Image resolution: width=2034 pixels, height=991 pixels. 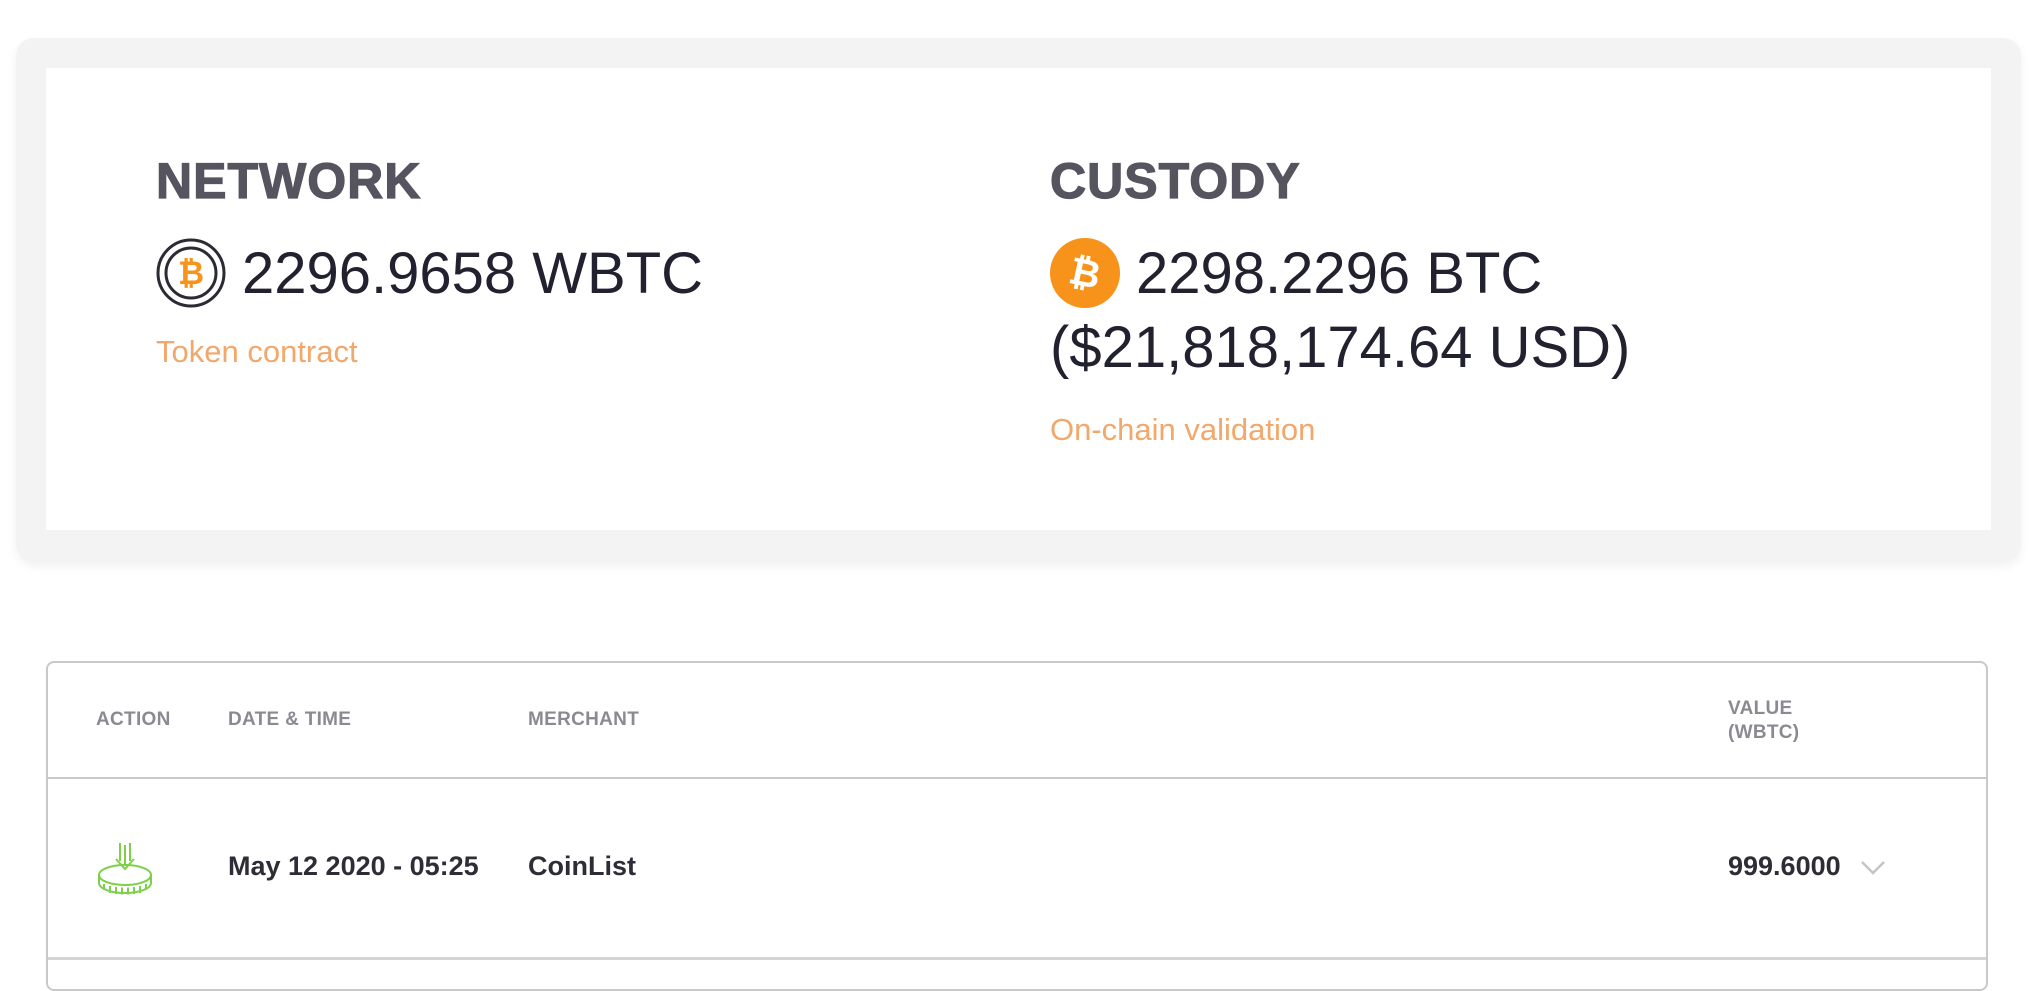 What do you see at coordinates (125, 869) in the screenshot?
I see `mint-coin-icon` at bounding box center [125, 869].